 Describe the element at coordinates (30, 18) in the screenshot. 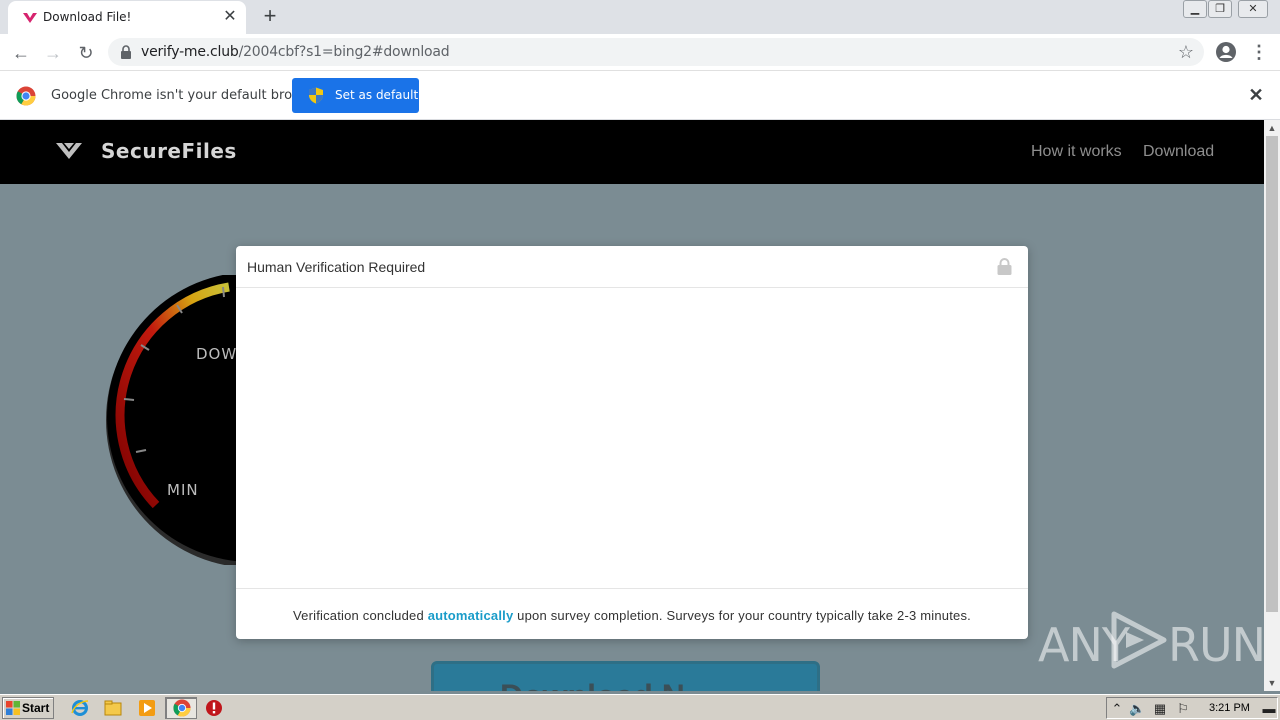

I see `securefiles-favicon-icon` at that location.